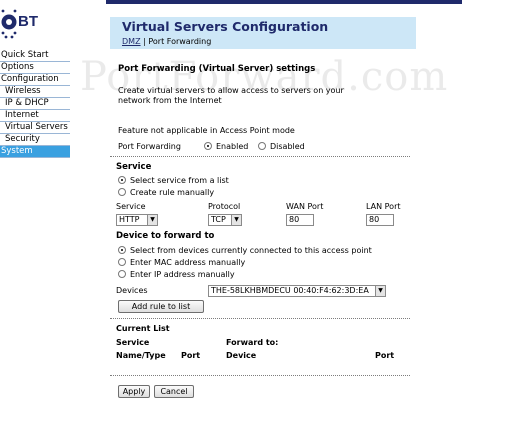 The width and height of the screenshot is (510, 429). Describe the element at coordinates (182, 274) in the screenshot. I see `enter-ip-label: Enter IP address manually` at that location.